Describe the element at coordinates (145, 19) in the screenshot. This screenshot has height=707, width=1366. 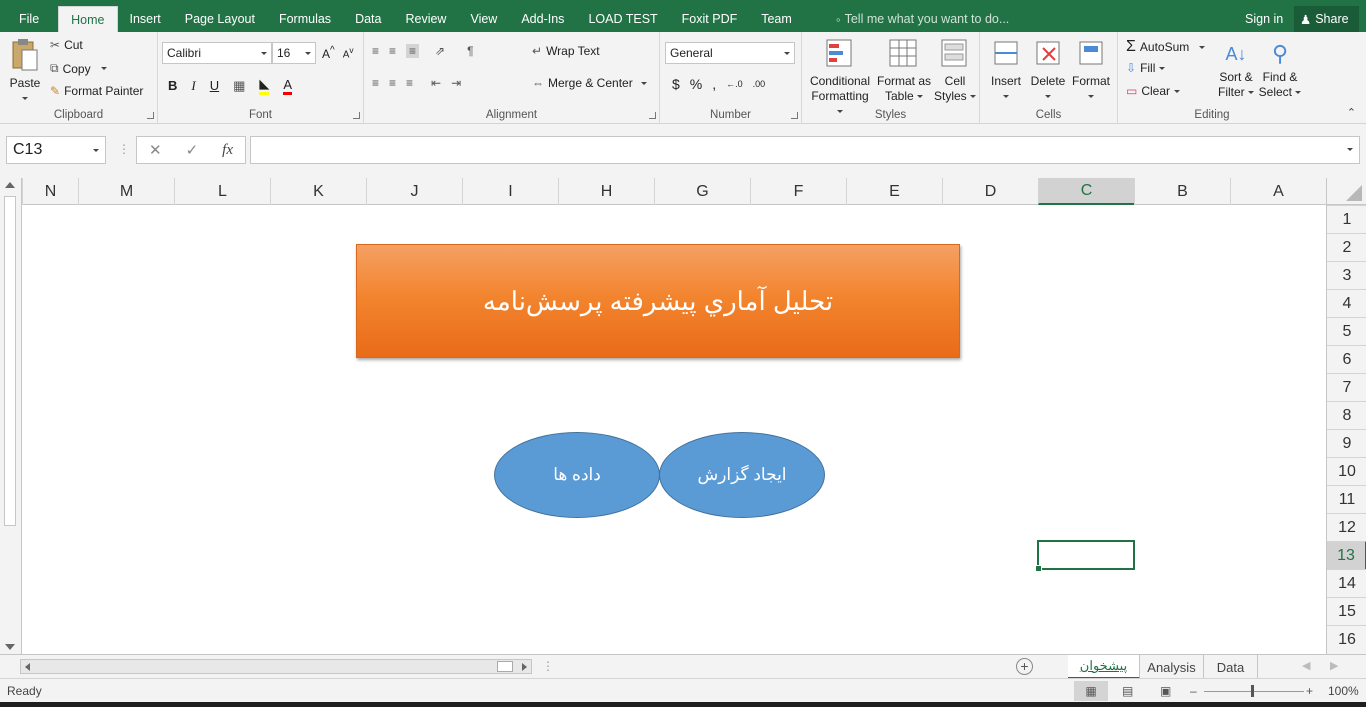
I see `tab-insert: Insert` at that location.